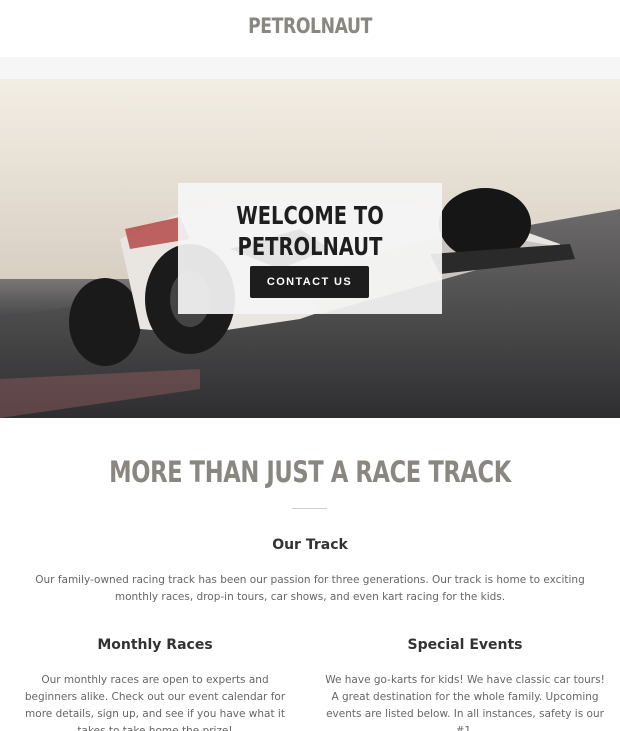 This screenshot has width=620, height=731. Describe the element at coordinates (309, 508) in the screenshot. I see `section-divider` at that location.